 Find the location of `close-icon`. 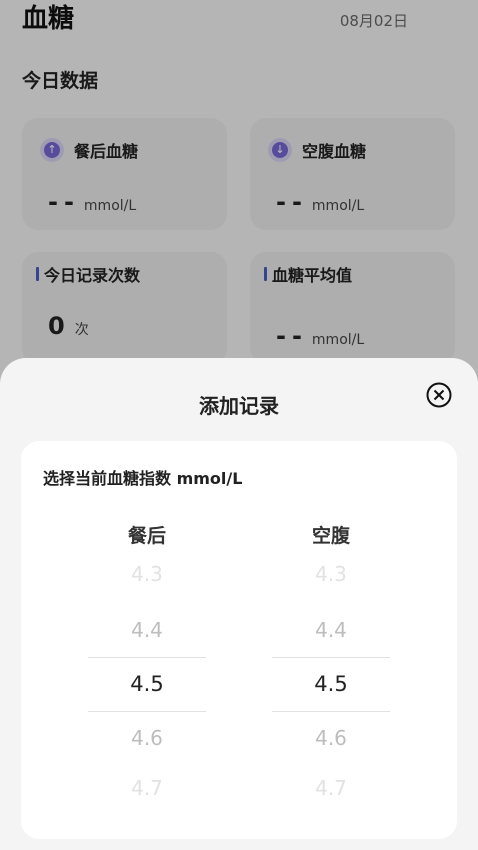

close-icon is located at coordinates (439, 395).